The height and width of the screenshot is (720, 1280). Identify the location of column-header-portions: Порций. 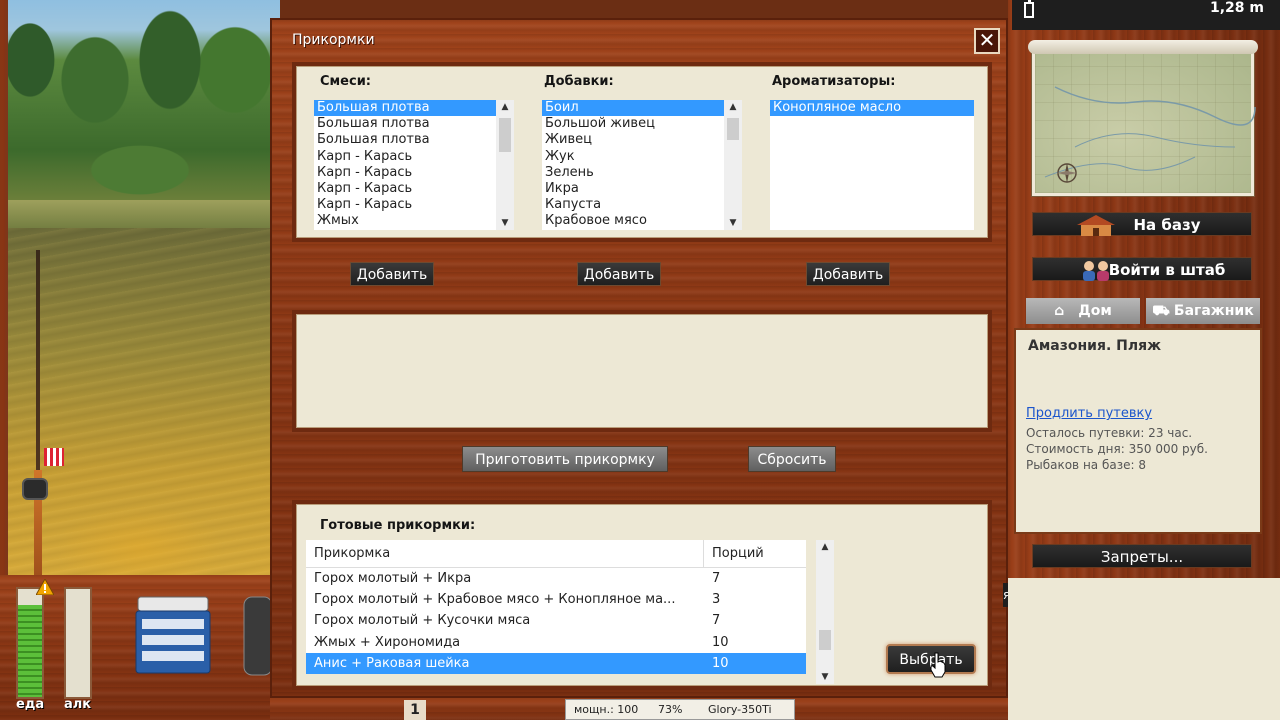
(755, 553).